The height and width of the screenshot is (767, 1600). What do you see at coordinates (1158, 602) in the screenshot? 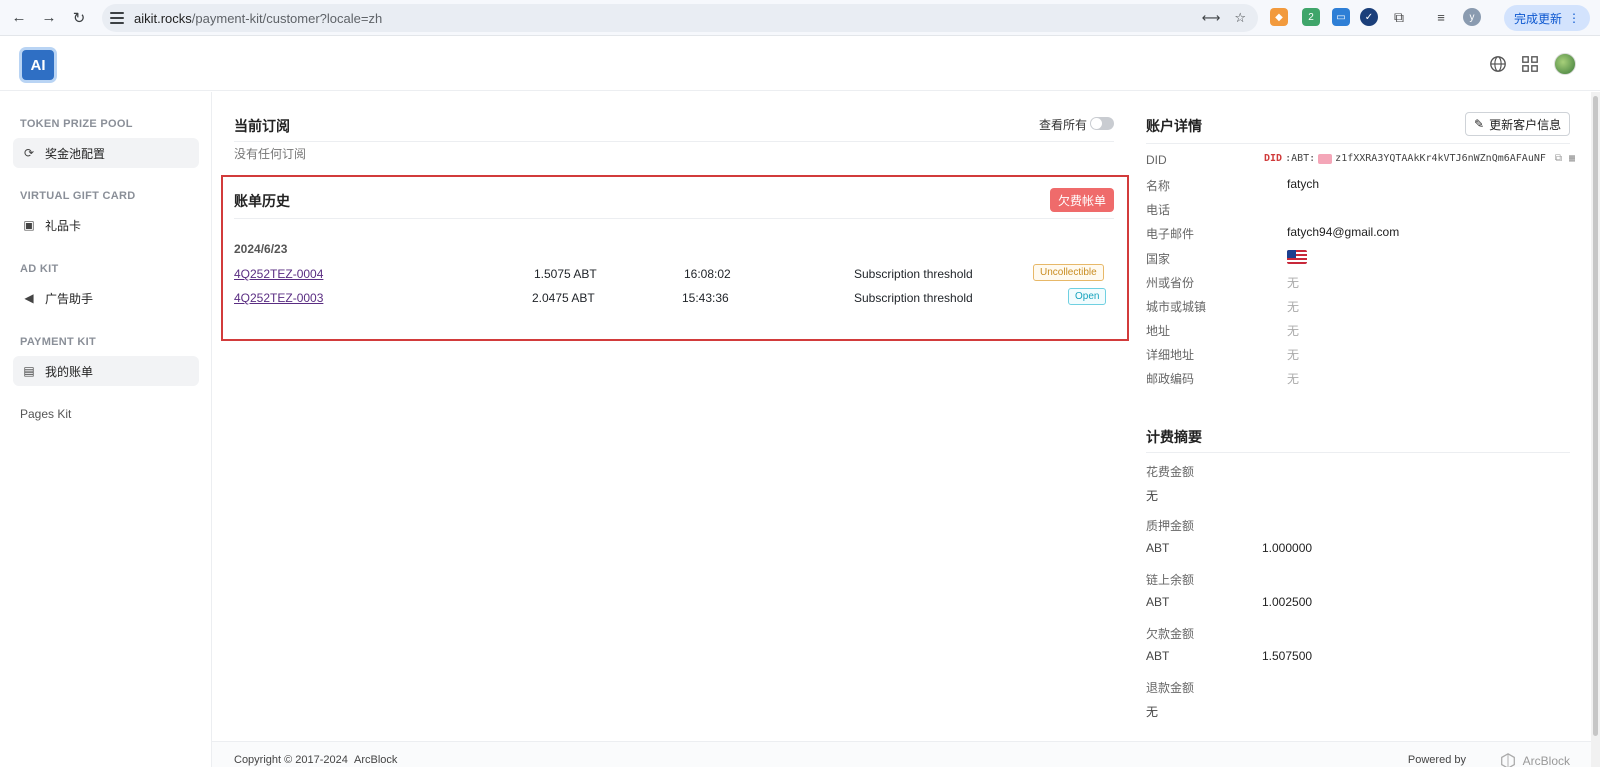
I see `onchain-currency: ABT` at bounding box center [1158, 602].